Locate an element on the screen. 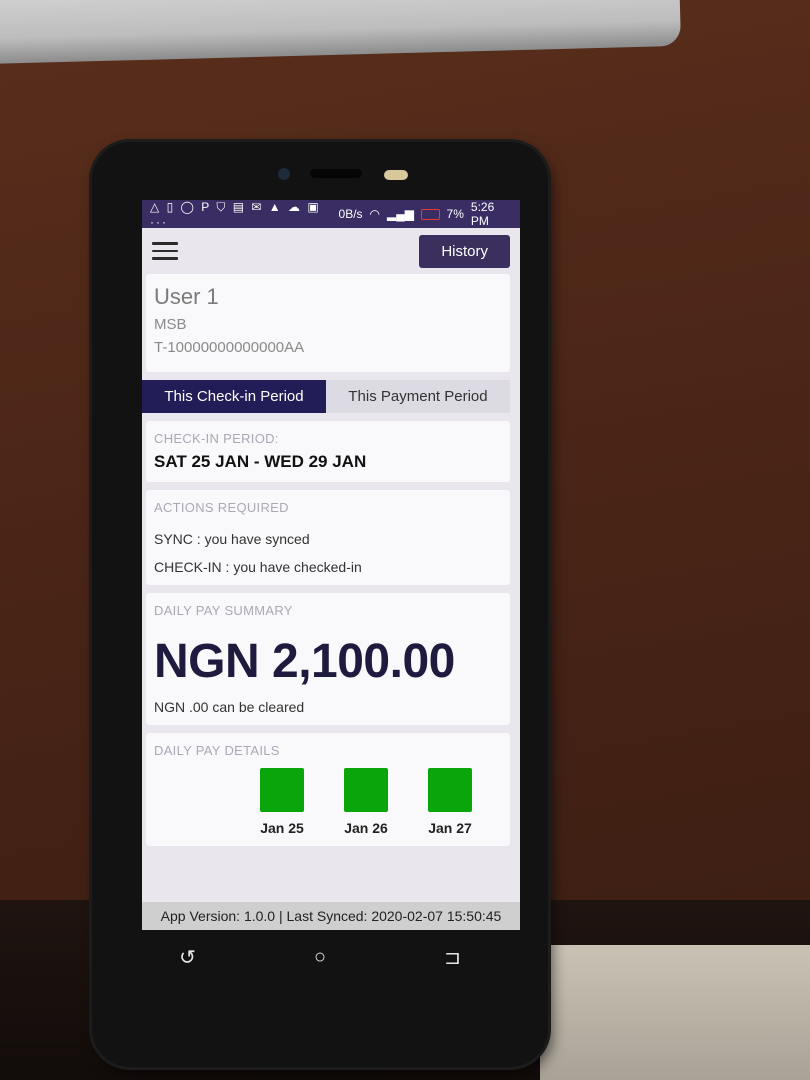 The width and height of the screenshot is (810, 1080). wifi-icon: ◠ is located at coordinates (375, 214).